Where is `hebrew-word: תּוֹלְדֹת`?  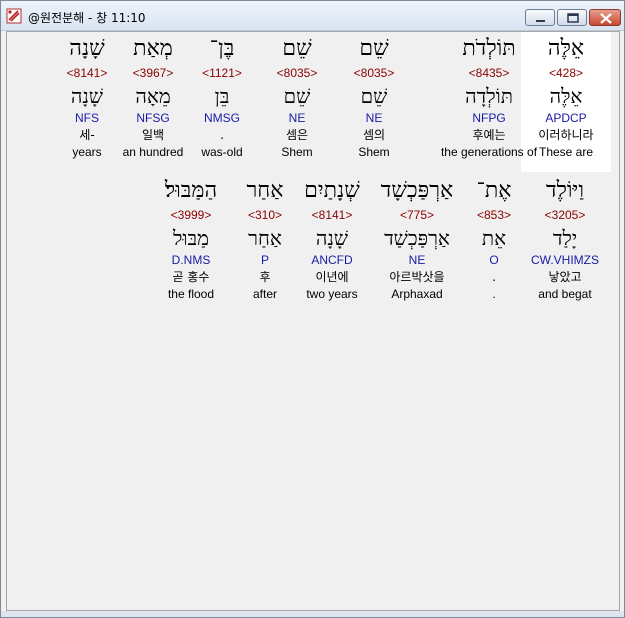 hebrew-word: תּוֹלְדֹת is located at coordinates (489, 48).